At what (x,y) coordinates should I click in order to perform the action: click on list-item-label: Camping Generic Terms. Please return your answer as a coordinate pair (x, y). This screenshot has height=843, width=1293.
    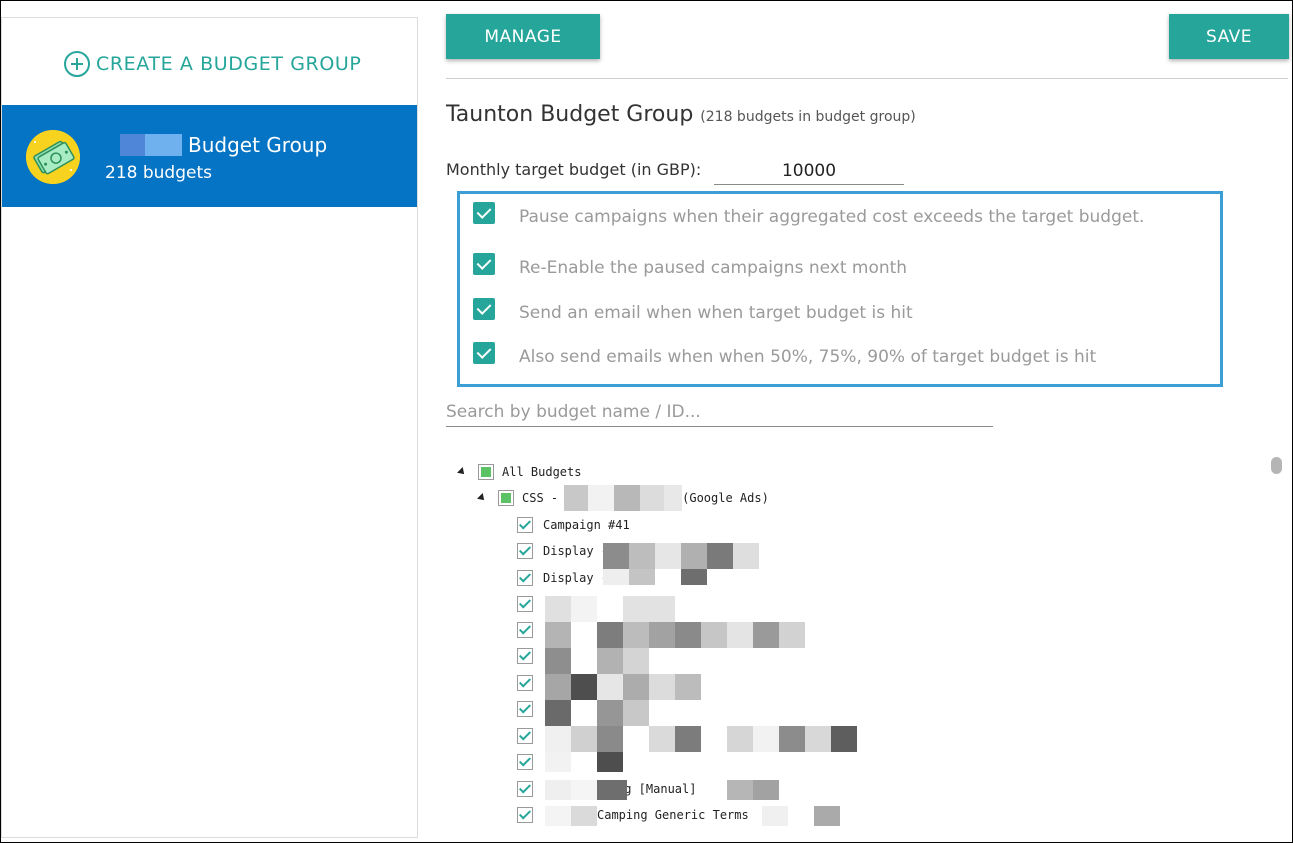
    Looking at the image, I should click on (673, 815).